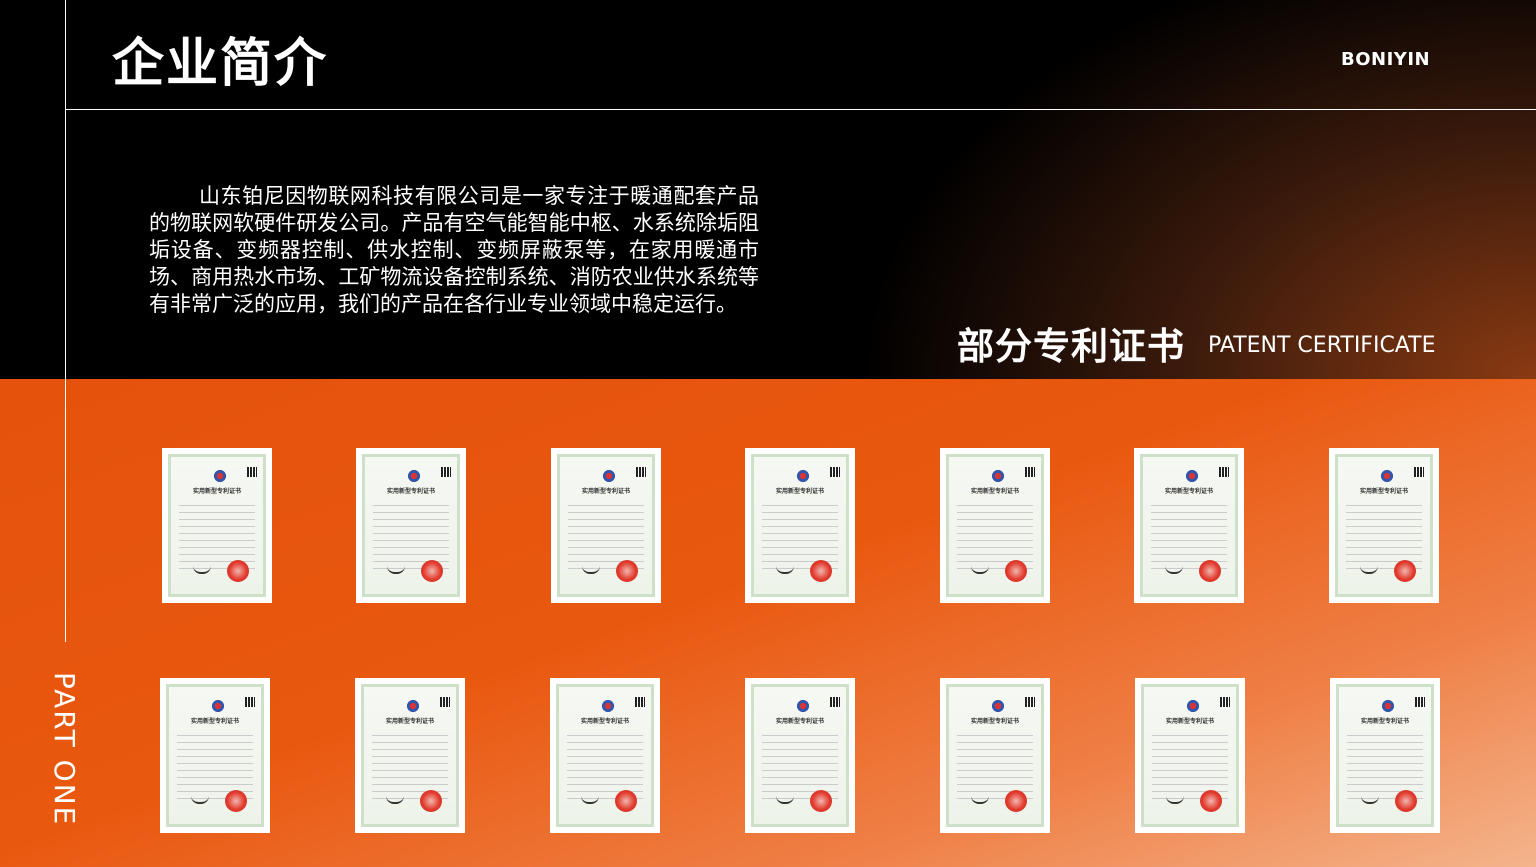  I want to click on horizontal-divider, so click(800, 109).